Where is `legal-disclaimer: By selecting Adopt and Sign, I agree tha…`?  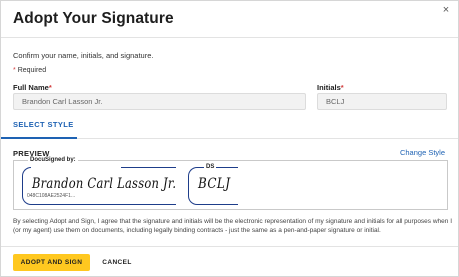
legal-disclaimer: By selecting Adopt and Sign, I agree tha… is located at coordinates (233, 226).